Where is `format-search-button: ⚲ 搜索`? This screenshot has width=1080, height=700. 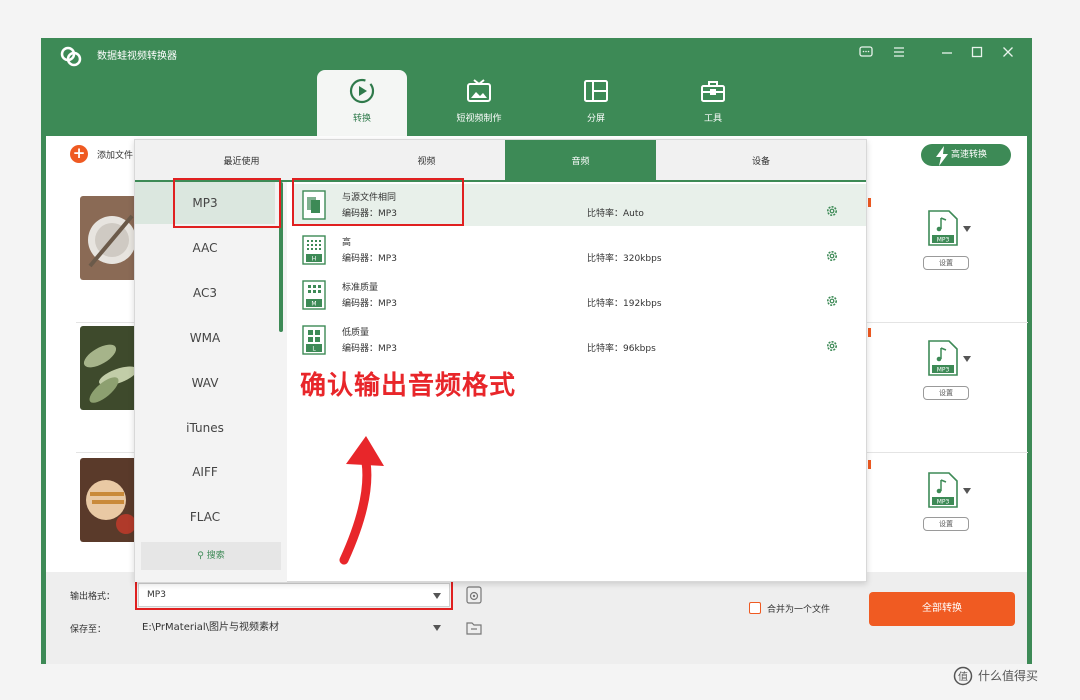 format-search-button: ⚲ 搜索 is located at coordinates (211, 556).